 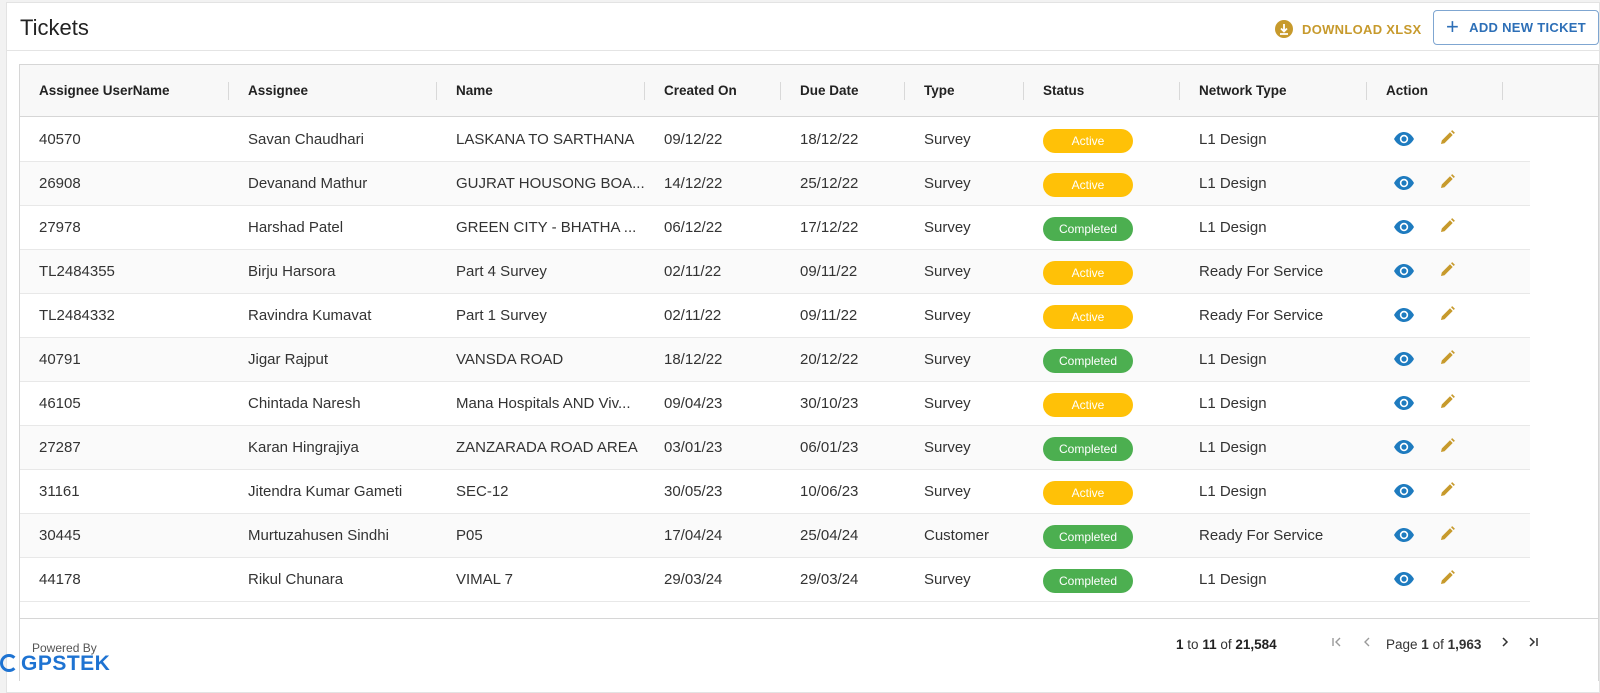 What do you see at coordinates (1337, 644) in the screenshot?
I see `first-page-icon` at bounding box center [1337, 644].